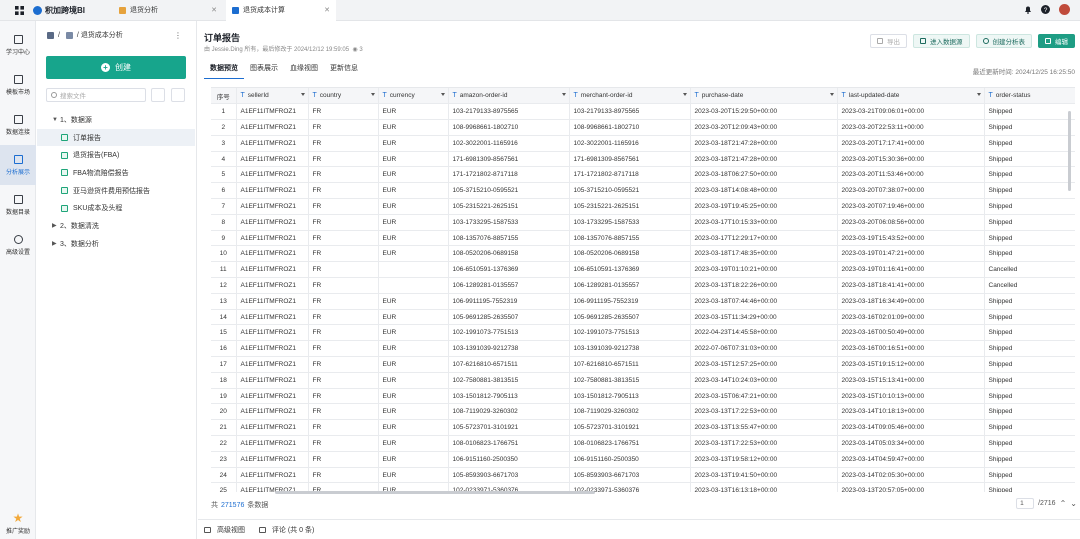 Image resolution: width=1080 pixels, height=539 pixels. What do you see at coordinates (911, 270) in the screenshot?
I see `table-cell: 2023-03-19T01:16:41+00:00` at bounding box center [911, 270].